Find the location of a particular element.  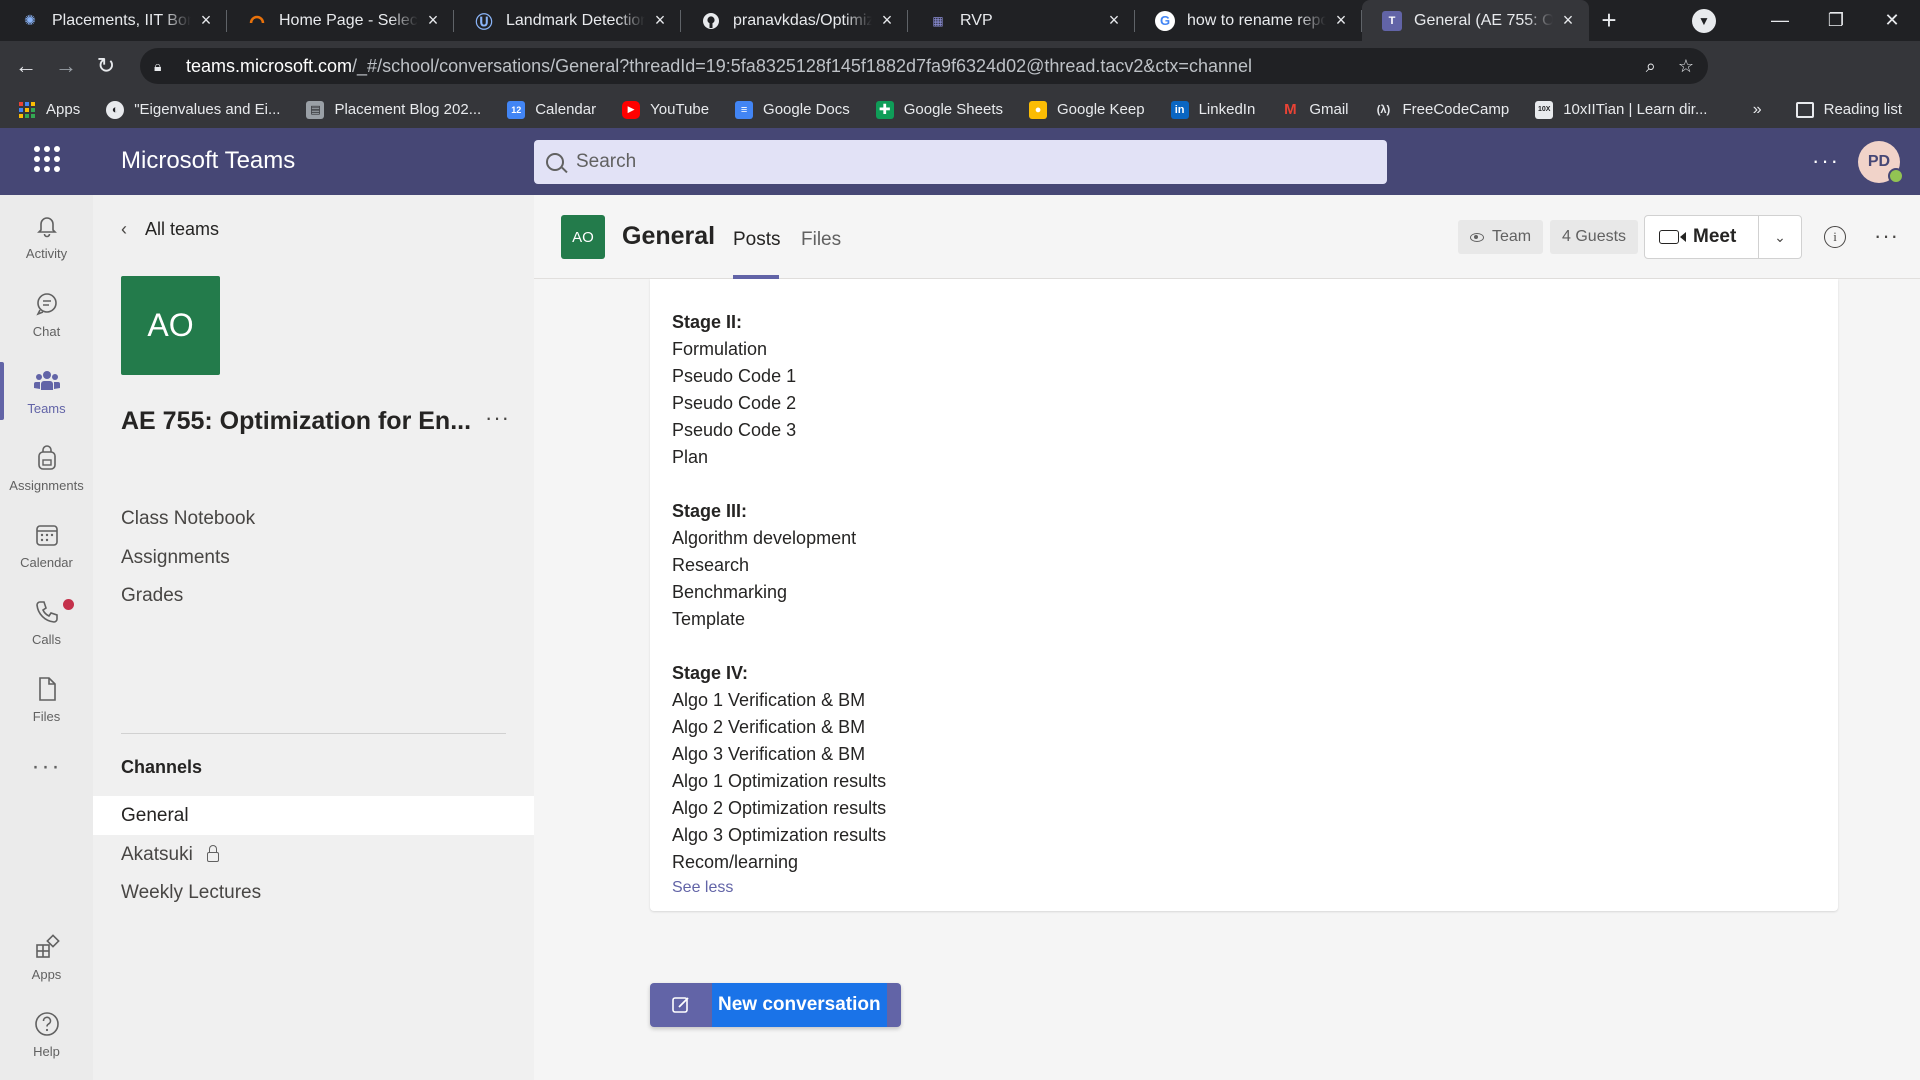

help-icon is located at coordinates (47, 1024).